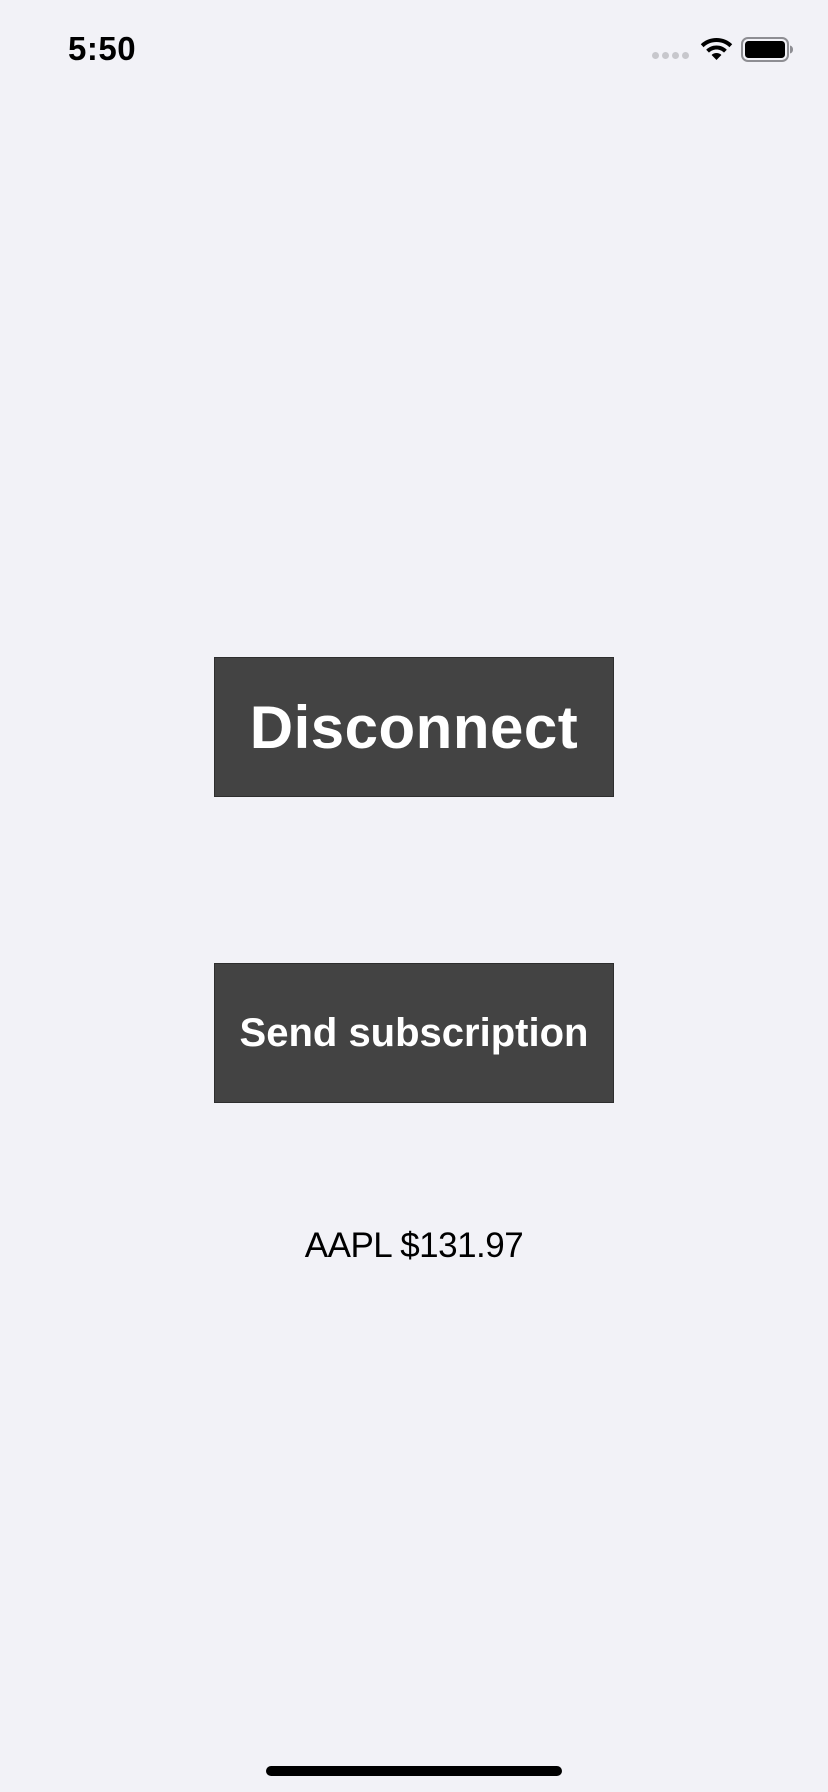 This screenshot has width=828, height=1792. What do you see at coordinates (102, 48) in the screenshot?
I see `status-time: 5:50` at bounding box center [102, 48].